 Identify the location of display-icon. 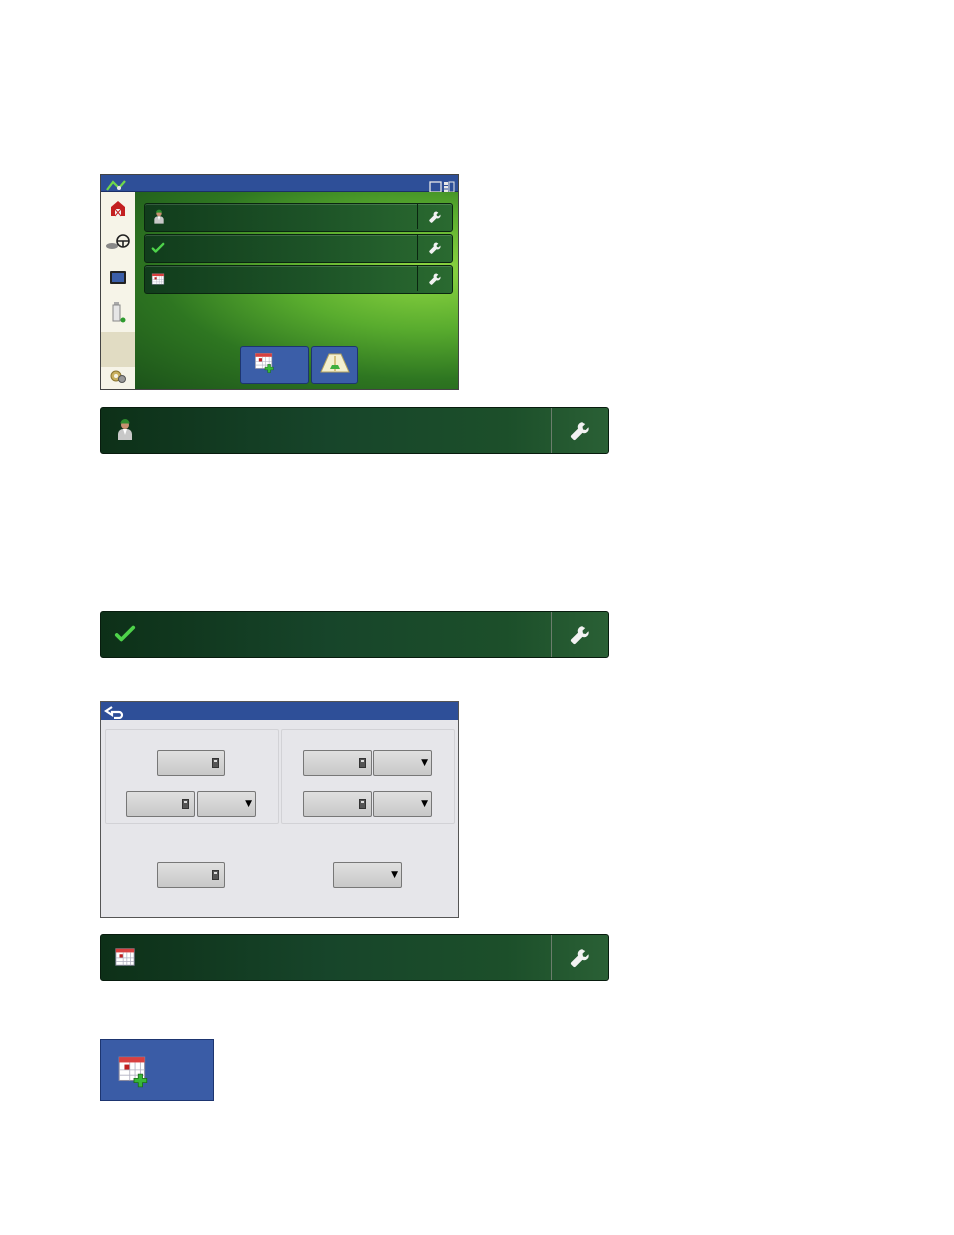
(118, 280).